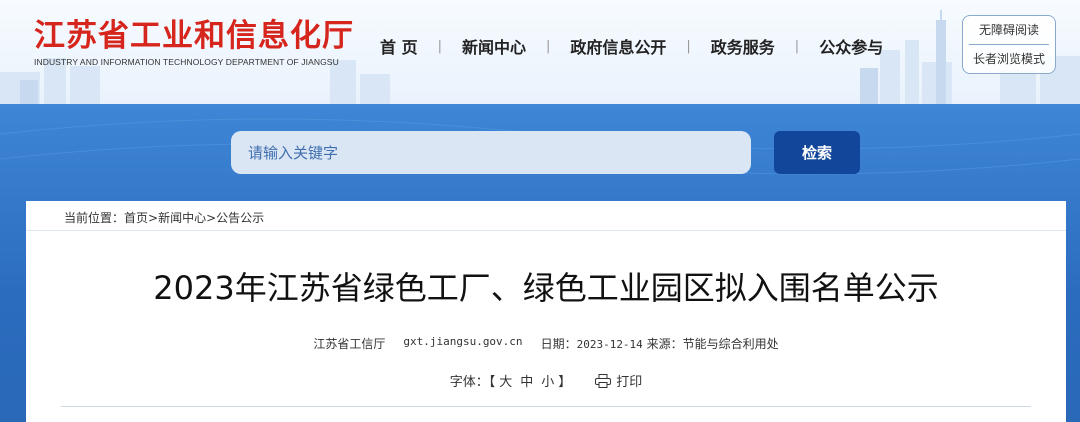  I want to click on main-nav: 首 页 | 新闻中心 | 政府信息公开 | 政务服务 | 公众参与, so click(631, 46).